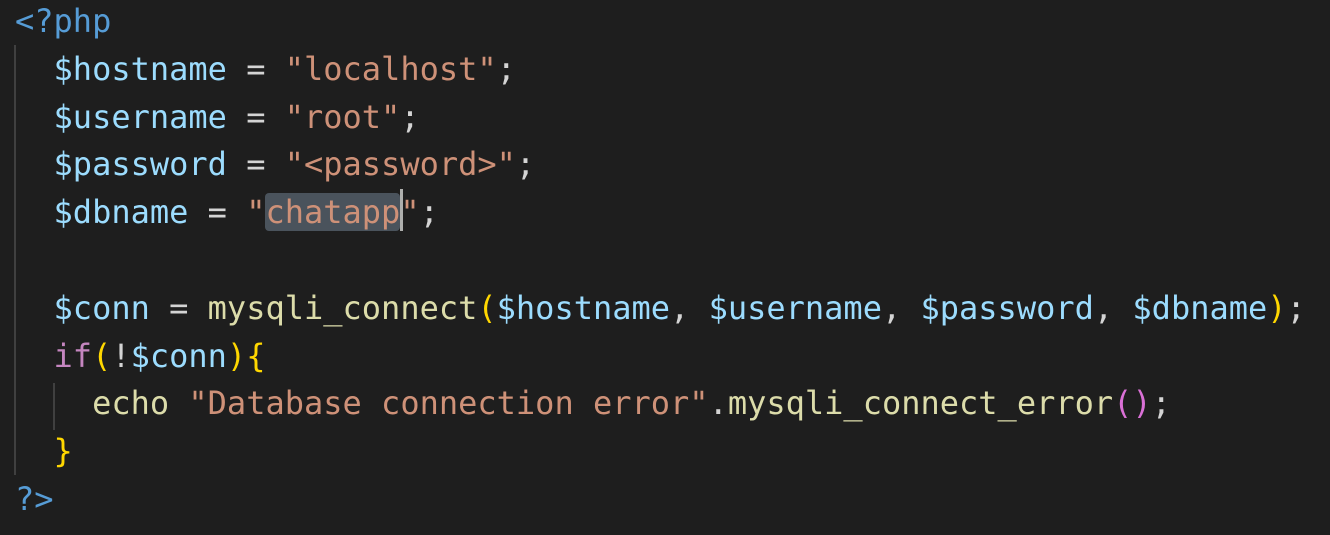 Image resolution: width=1330 pixels, height=535 pixels. Describe the element at coordinates (342, 307) in the screenshot. I see `code-token: mysqli_connect` at that location.